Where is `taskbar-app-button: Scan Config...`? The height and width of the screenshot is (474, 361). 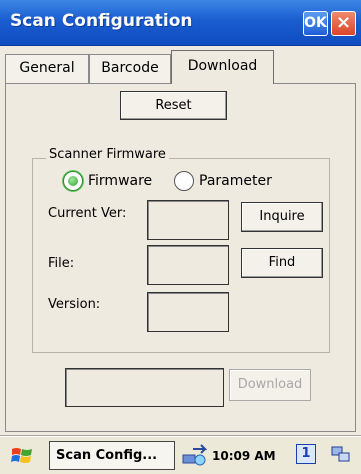
taskbar-app-button: Scan Config... is located at coordinates (112, 455).